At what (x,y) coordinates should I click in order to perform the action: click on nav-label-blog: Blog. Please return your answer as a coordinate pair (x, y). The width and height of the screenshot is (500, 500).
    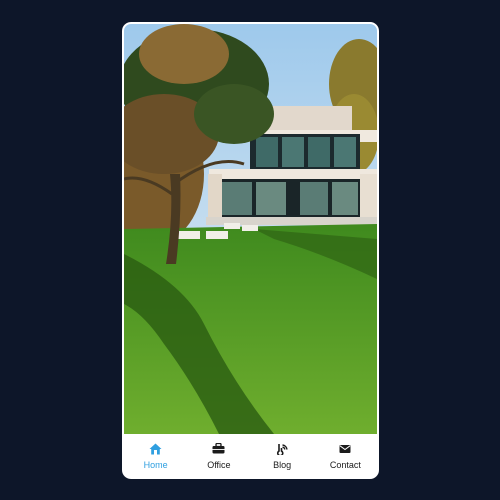
    Looking at the image, I should click on (282, 464).